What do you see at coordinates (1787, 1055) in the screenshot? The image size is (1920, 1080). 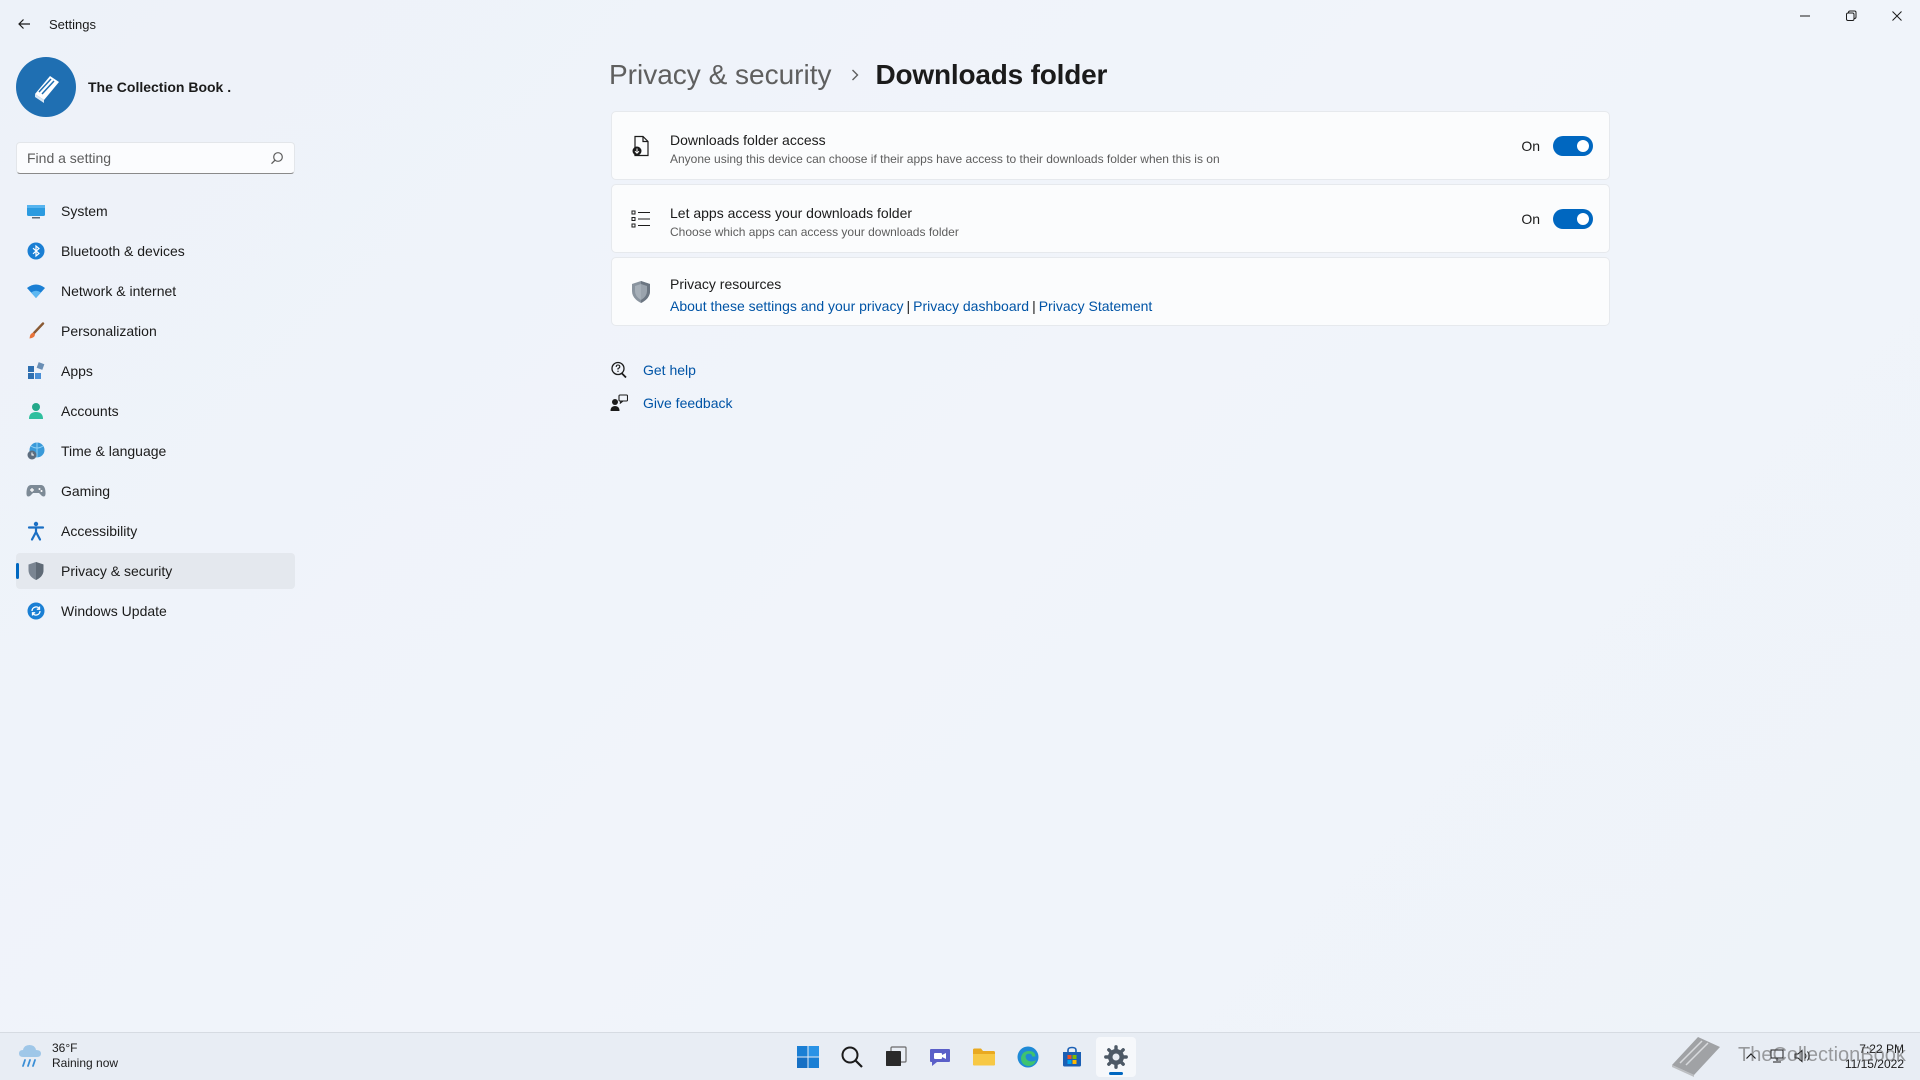 I see `watermark: TheCollectionBook` at bounding box center [1787, 1055].